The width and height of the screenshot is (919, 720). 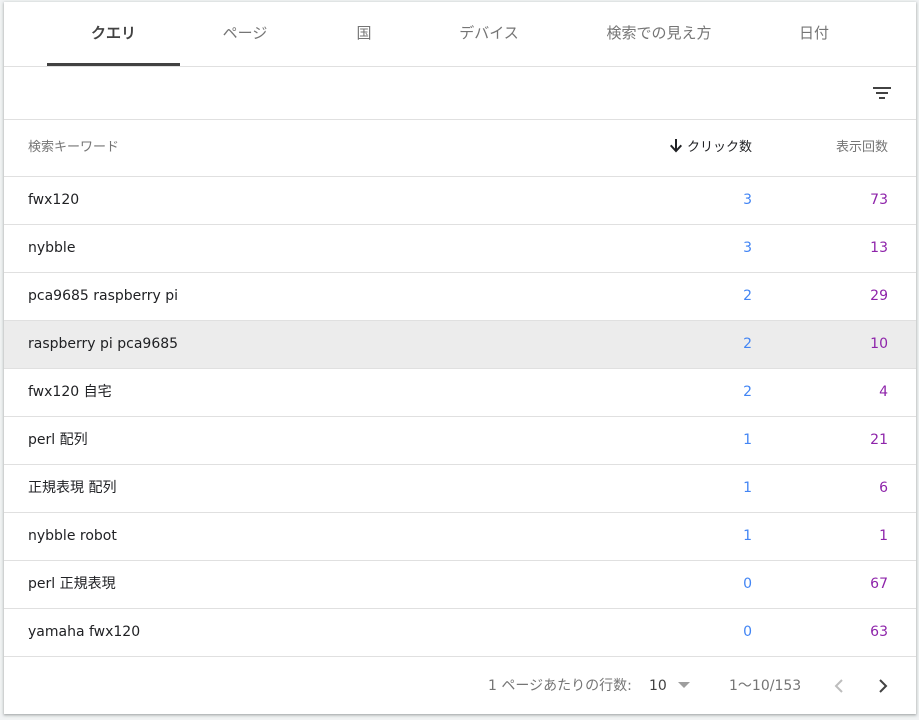 I want to click on page-range: 1〜10/153, so click(x=765, y=686).